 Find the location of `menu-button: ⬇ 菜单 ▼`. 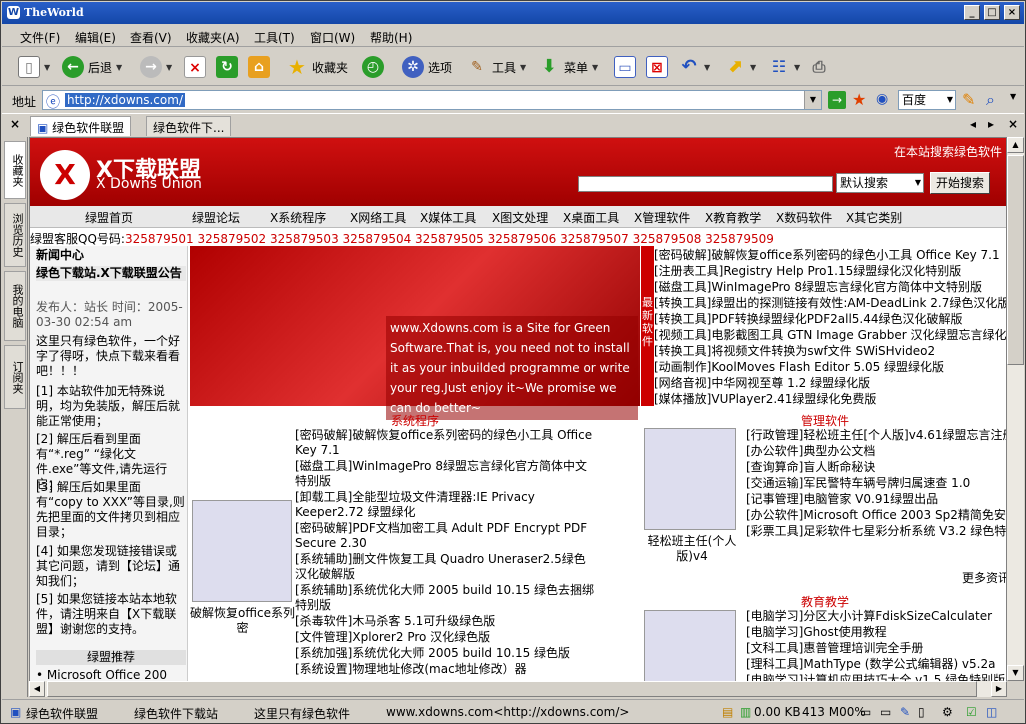

menu-button: ⬇ 菜单 ▼ is located at coordinates (568, 67).